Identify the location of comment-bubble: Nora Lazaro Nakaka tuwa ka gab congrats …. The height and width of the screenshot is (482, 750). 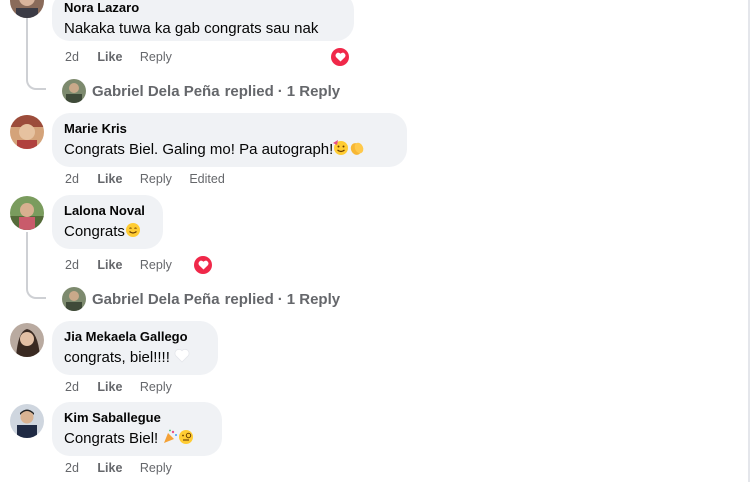
(203, 20).